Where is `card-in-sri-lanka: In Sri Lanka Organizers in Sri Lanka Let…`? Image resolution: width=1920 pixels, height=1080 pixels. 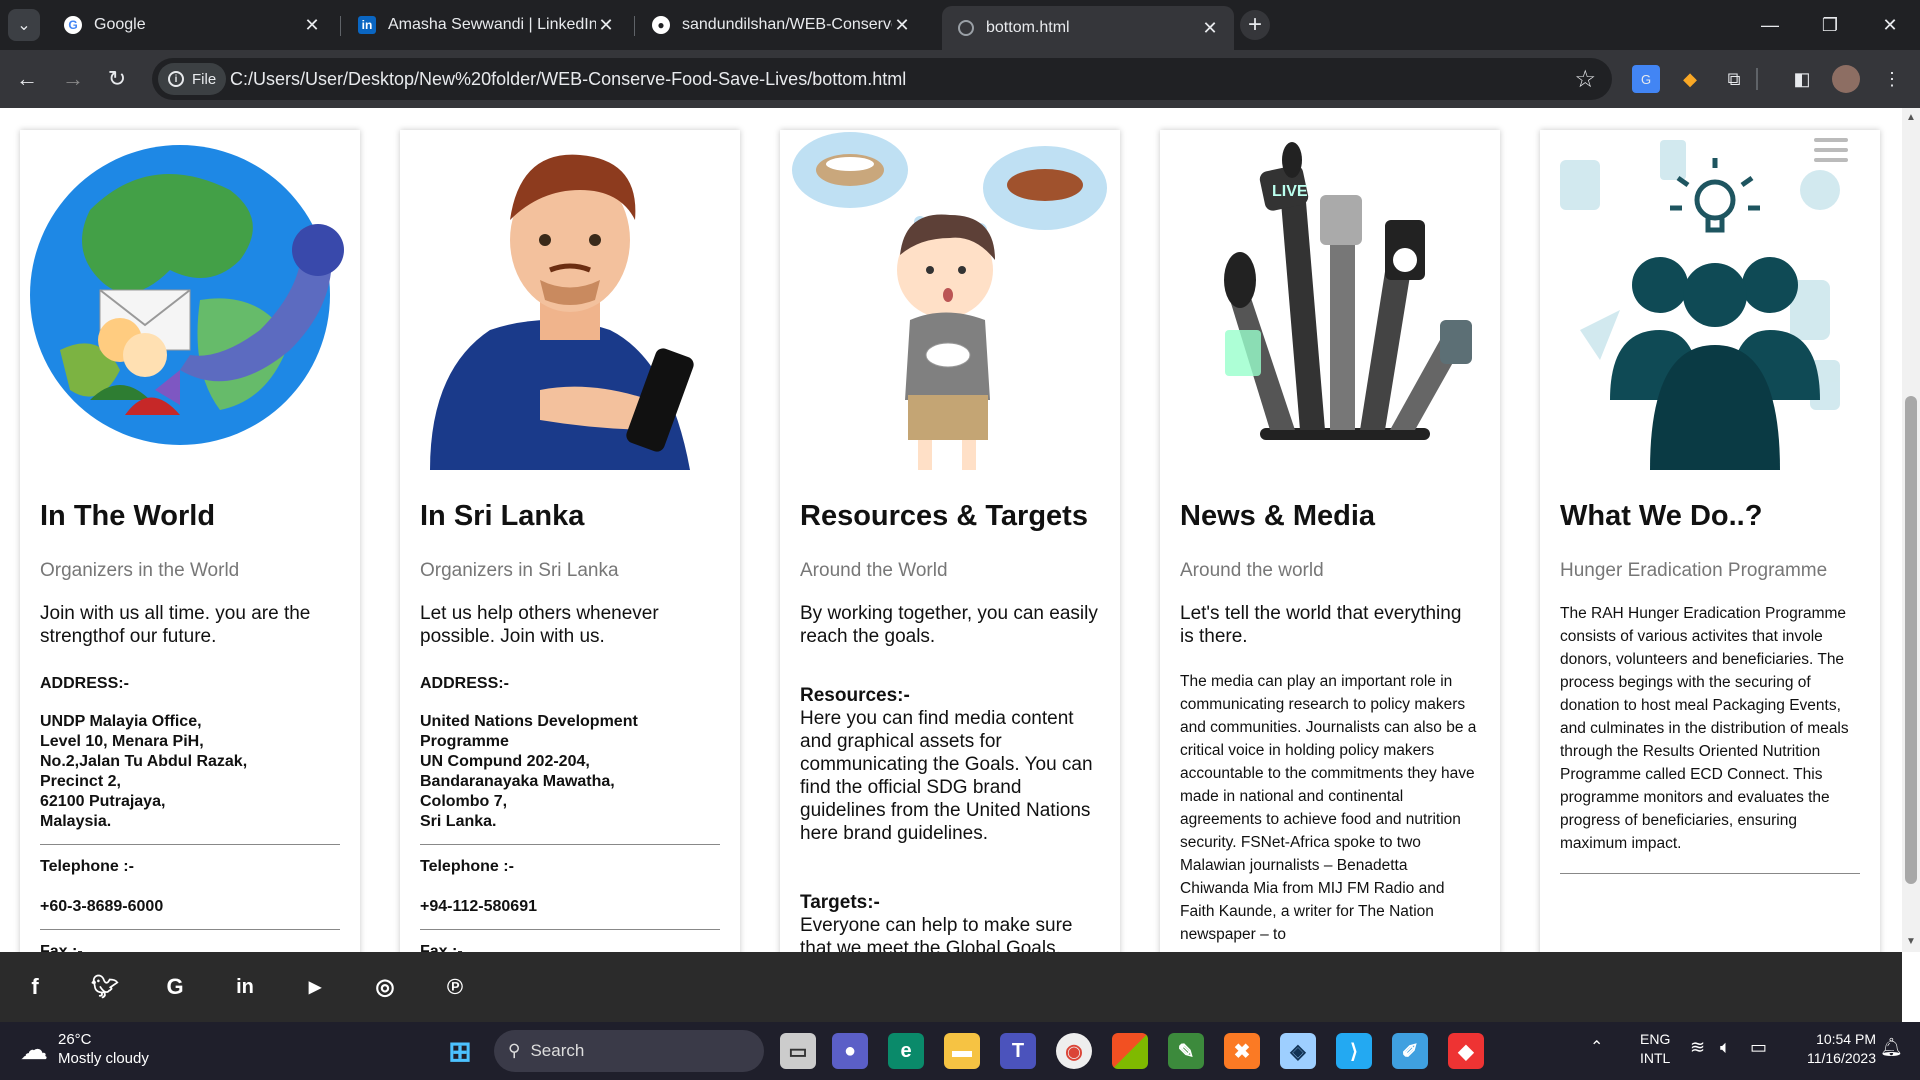 card-in-sri-lanka: In Sri Lanka Organizers in Sri Lanka Let… is located at coordinates (570, 541).